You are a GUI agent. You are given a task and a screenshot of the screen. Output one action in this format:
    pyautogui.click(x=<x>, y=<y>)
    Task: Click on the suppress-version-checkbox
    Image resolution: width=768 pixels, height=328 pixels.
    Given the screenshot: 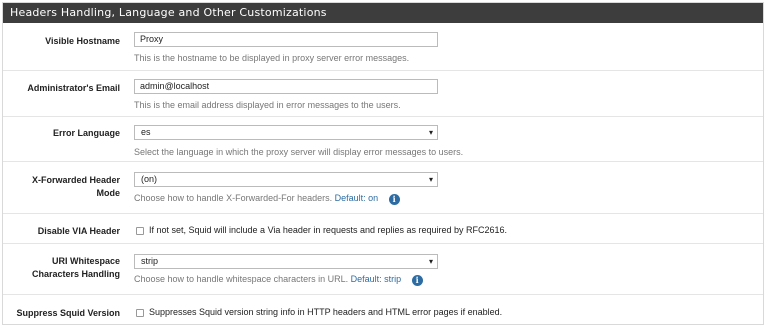 What is the action you would take?
    pyautogui.click(x=140, y=313)
    